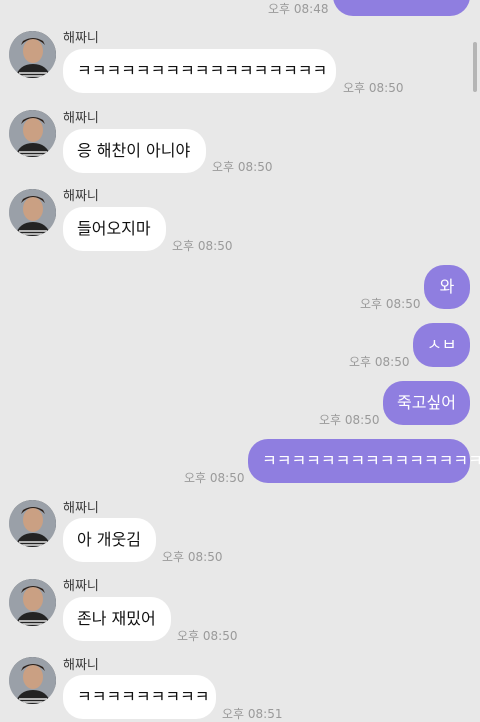  I want to click on incoming-bubble: ㅋㅋㅋㅋㅋㅋㅋㅋㅋ, so click(139, 697).